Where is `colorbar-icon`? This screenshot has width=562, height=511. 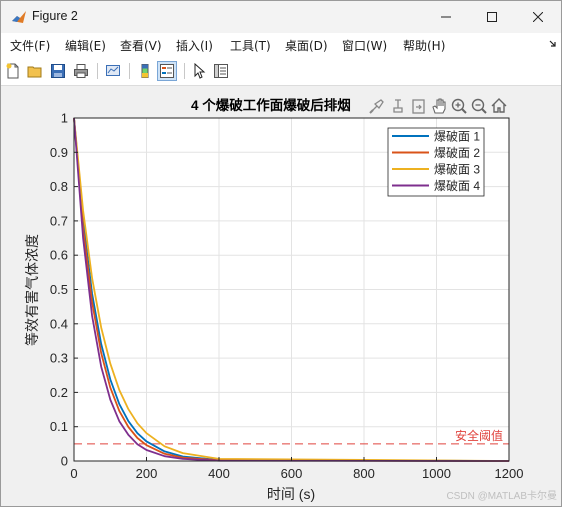 colorbar-icon is located at coordinates (145, 71).